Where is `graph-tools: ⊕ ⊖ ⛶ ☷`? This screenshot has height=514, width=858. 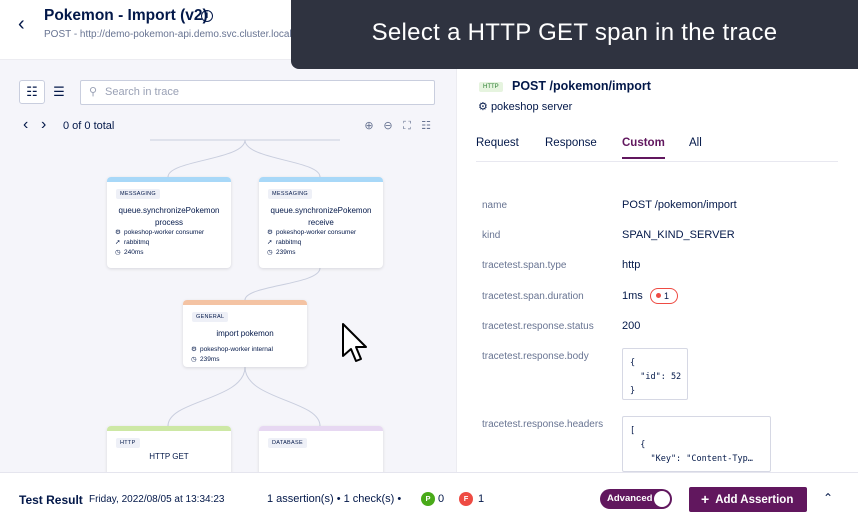
graph-tools: ⊕ ⊖ ⛶ ☷ is located at coordinates (397, 126).